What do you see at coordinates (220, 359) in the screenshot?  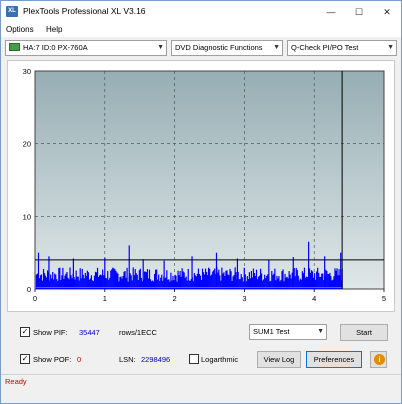 I see `logarithmic-label: Logarthmic` at bounding box center [220, 359].